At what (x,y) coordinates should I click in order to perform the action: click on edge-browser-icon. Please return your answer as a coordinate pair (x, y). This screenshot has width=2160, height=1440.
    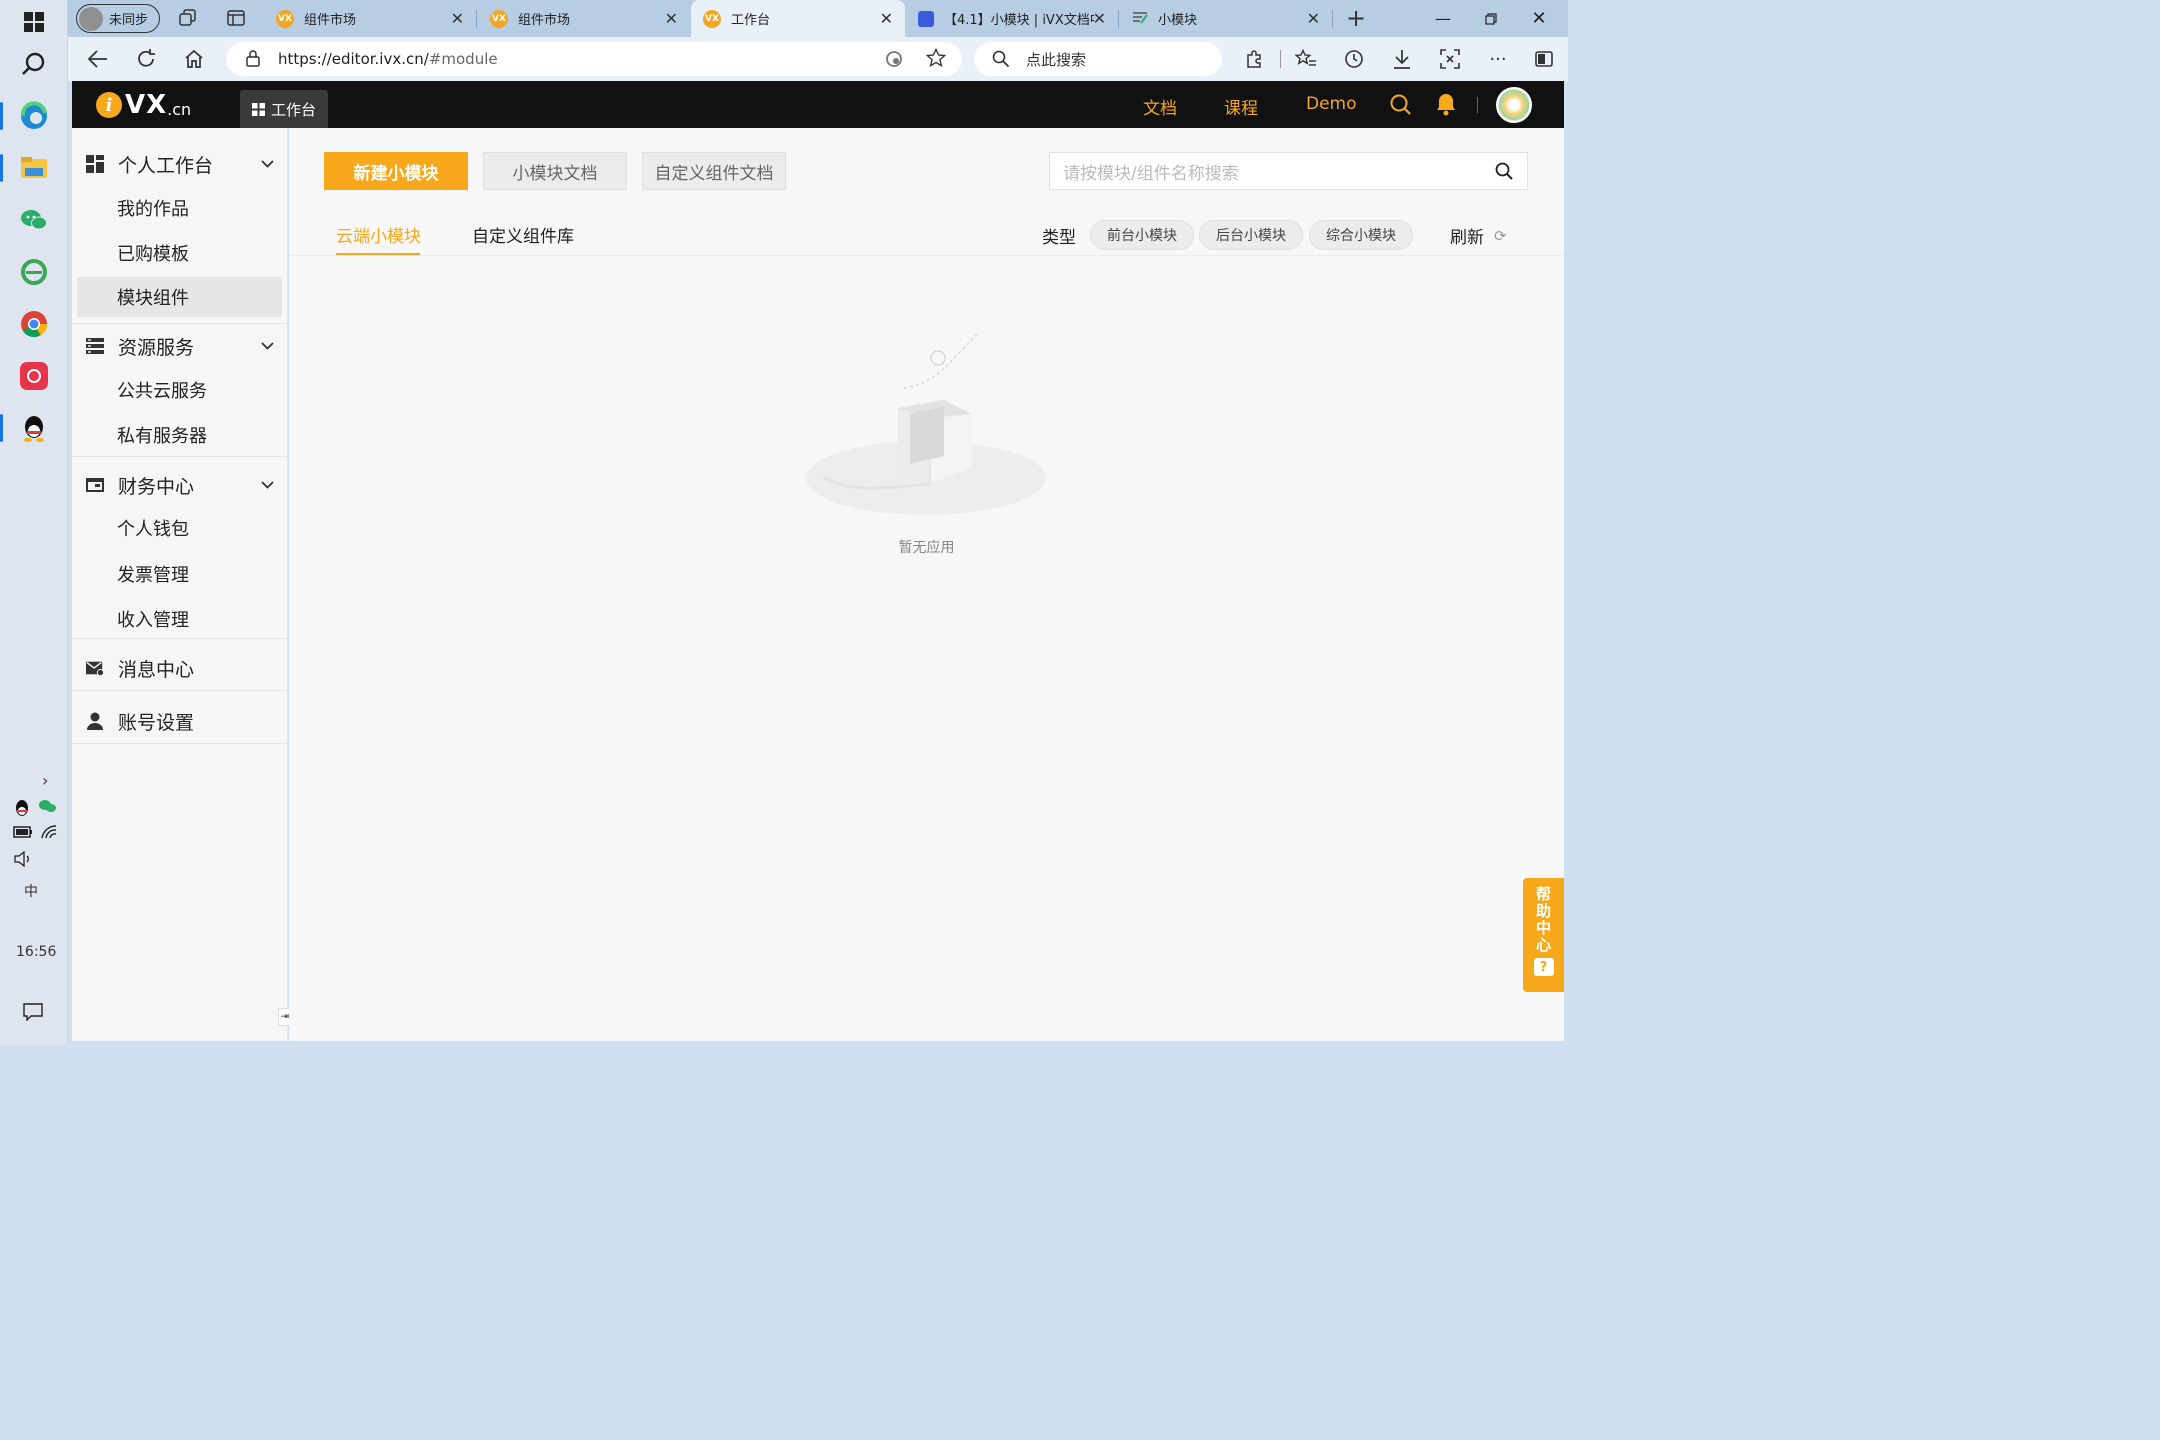
    Looking at the image, I should click on (28, 116).